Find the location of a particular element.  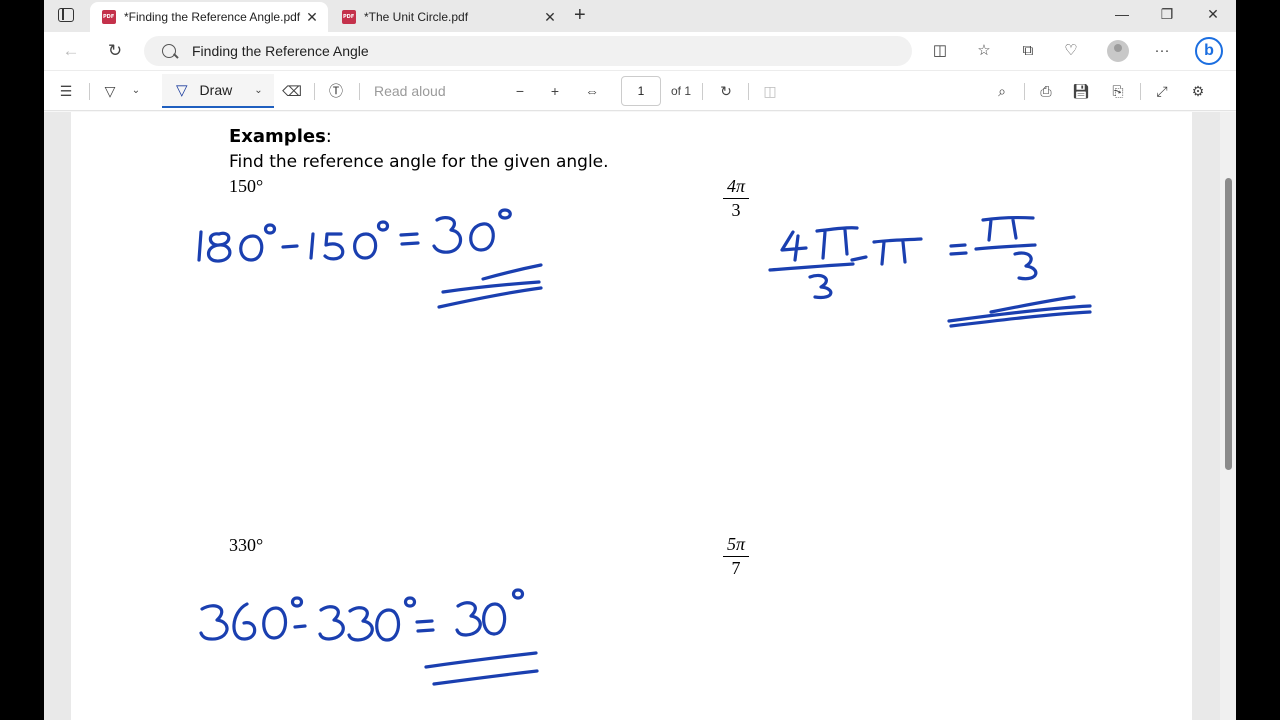

url-text: Finding the Reference Angle is located at coordinates (280, 51).